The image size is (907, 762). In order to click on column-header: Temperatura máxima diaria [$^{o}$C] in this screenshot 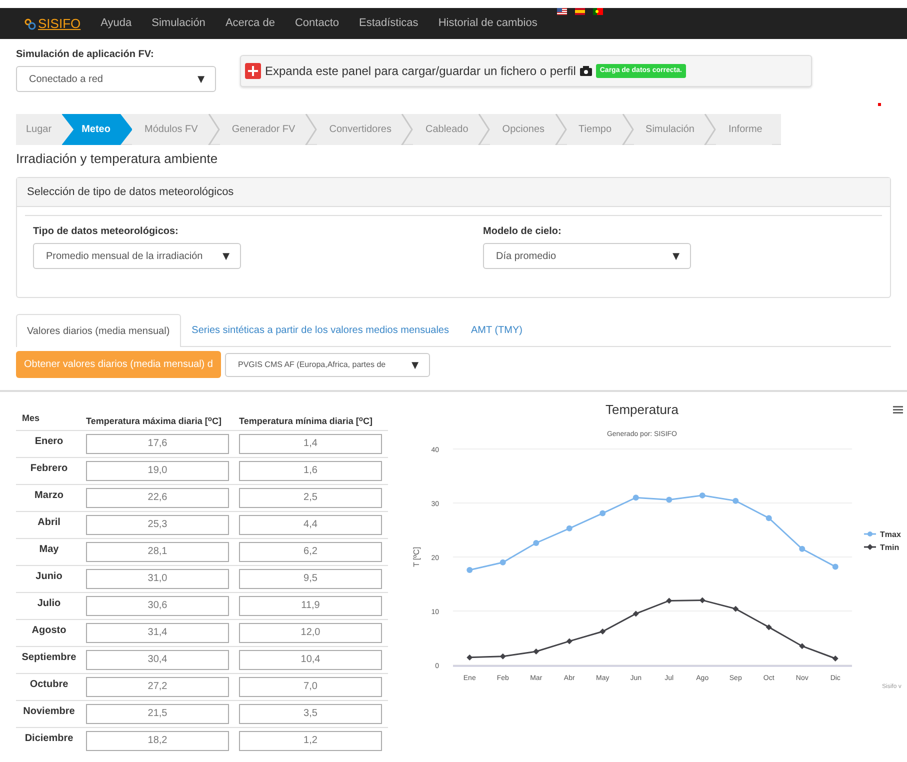, I will do `click(158, 412)`.